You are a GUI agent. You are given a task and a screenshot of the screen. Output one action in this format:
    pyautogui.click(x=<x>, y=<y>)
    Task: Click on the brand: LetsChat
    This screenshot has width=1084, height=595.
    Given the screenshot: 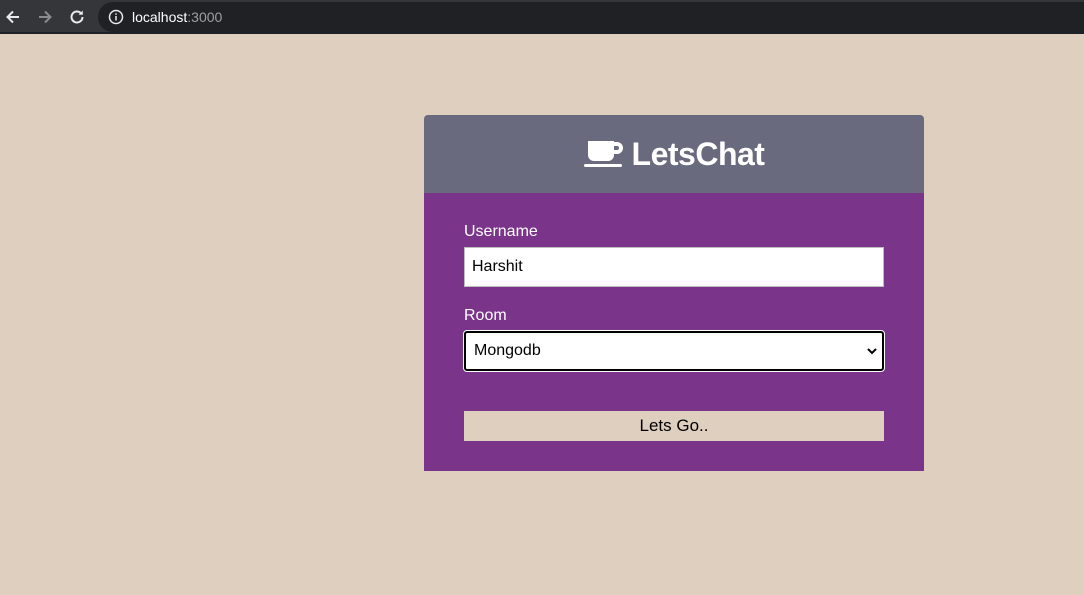 What is the action you would take?
    pyautogui.click(x=674, y=154)
    